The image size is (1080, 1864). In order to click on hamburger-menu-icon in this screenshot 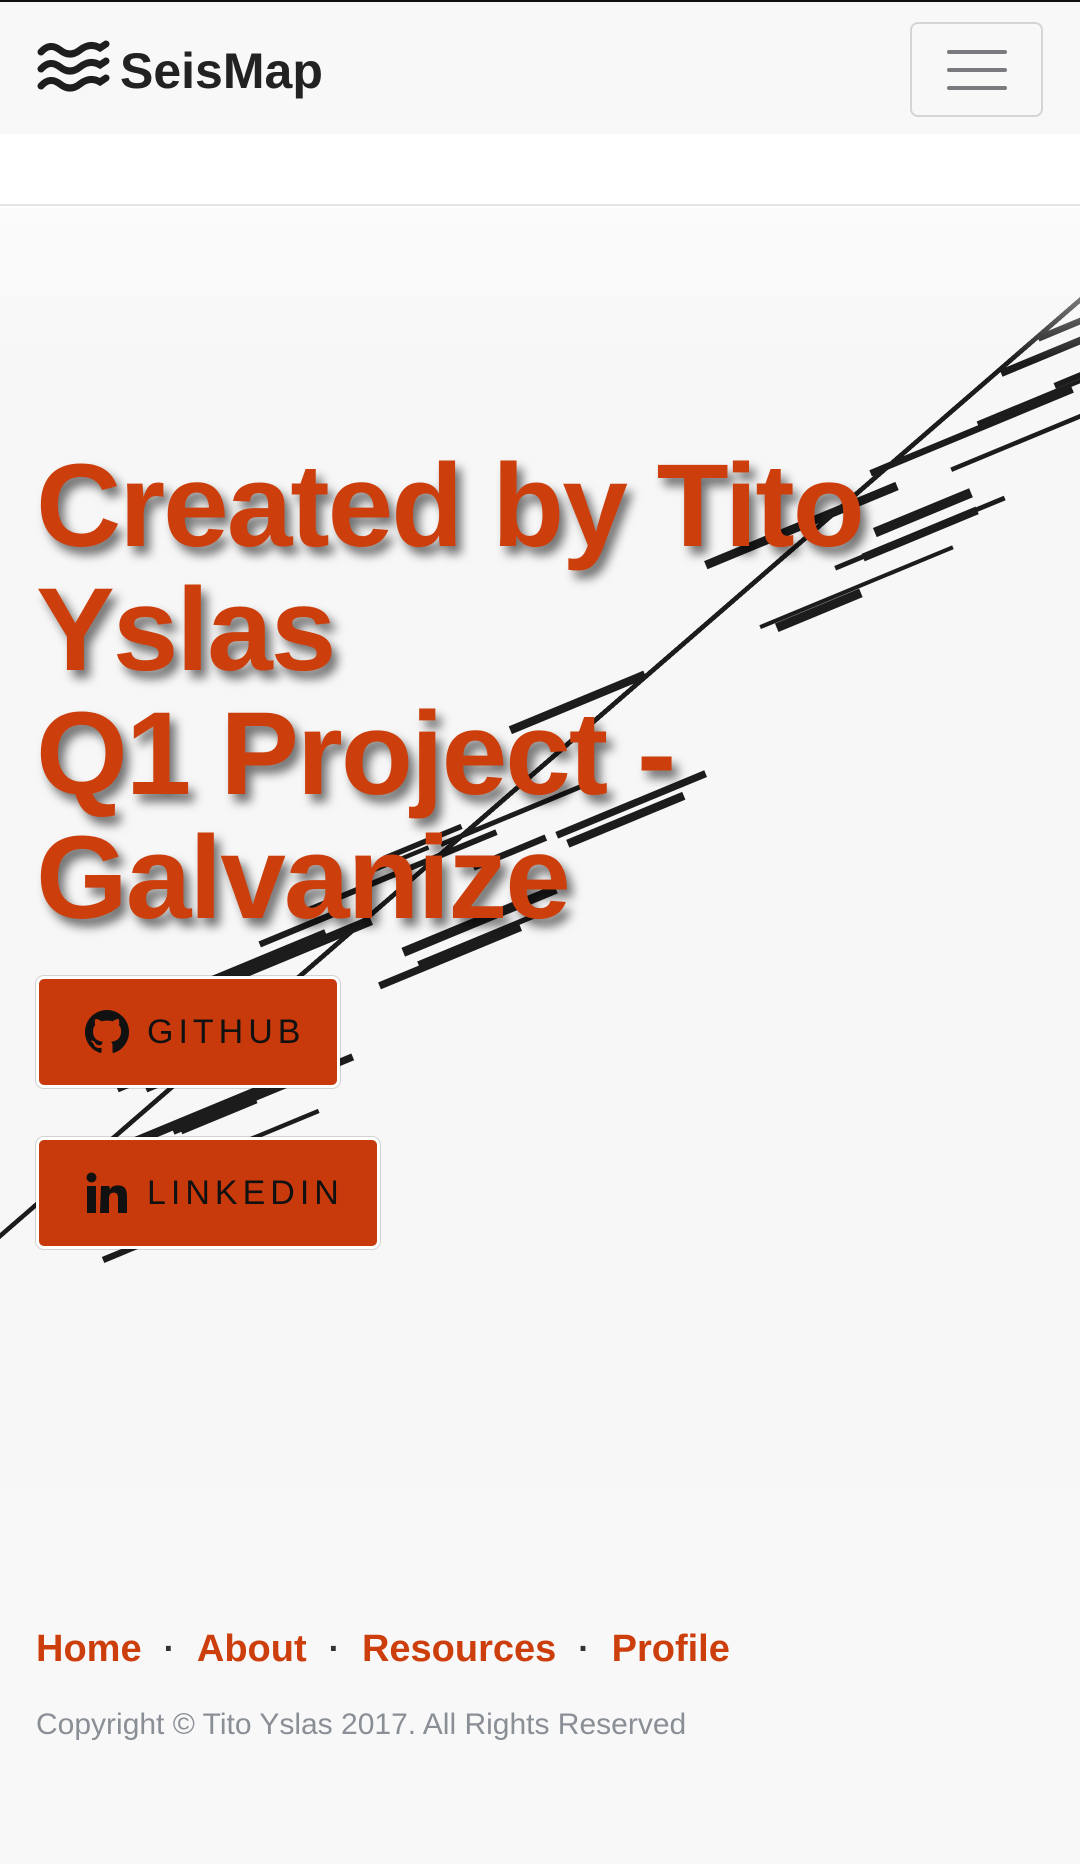, I will do `click(976, 69)`.